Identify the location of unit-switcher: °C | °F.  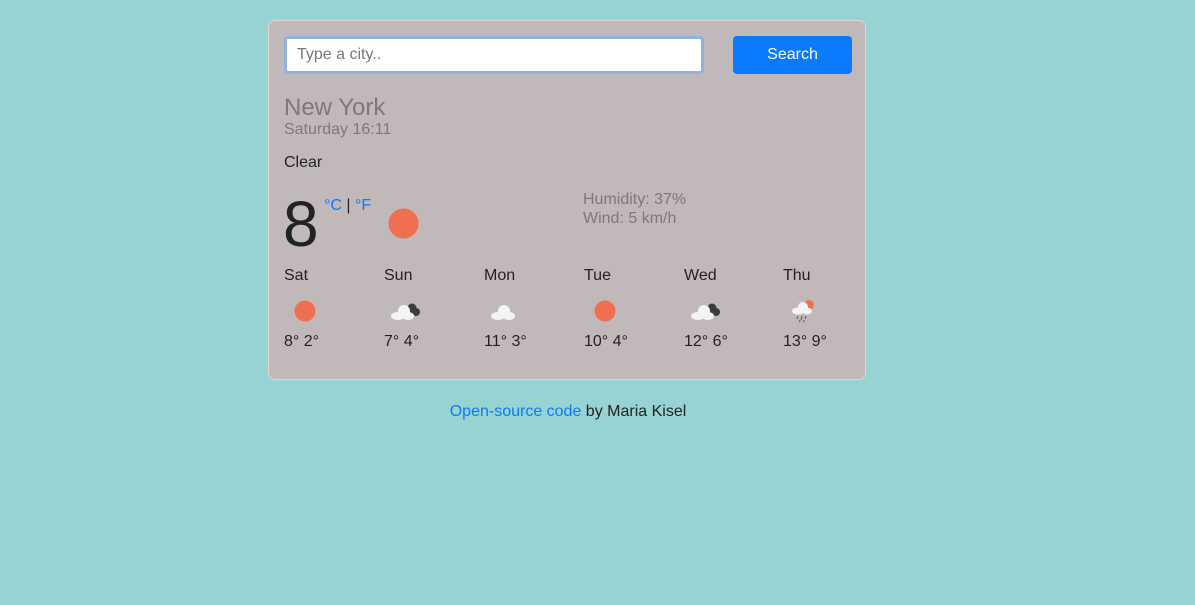
(347, 206).